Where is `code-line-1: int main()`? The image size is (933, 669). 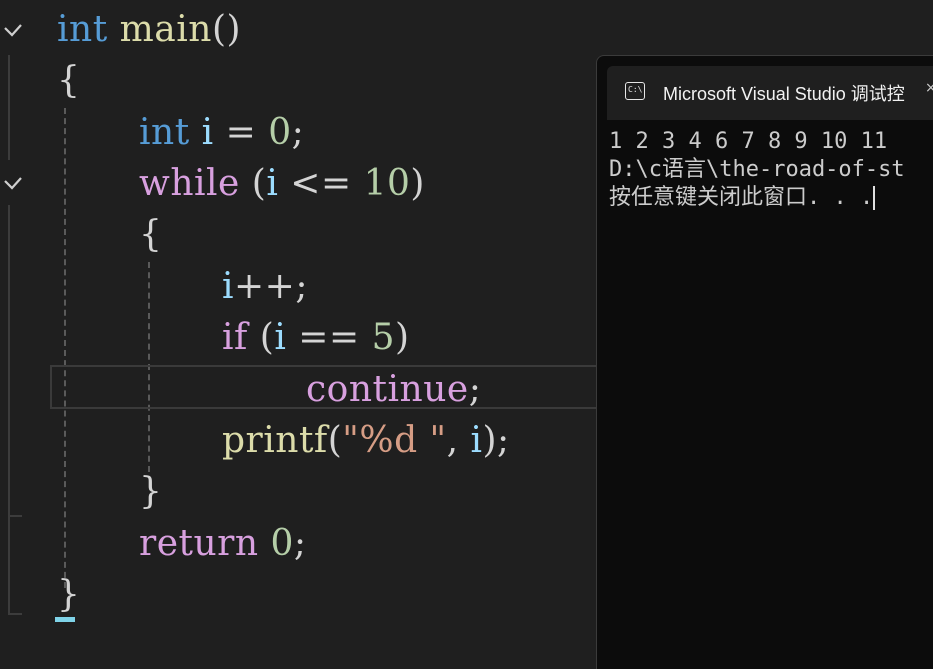 code-line-1: int main() is located at coordinates (149, 30).